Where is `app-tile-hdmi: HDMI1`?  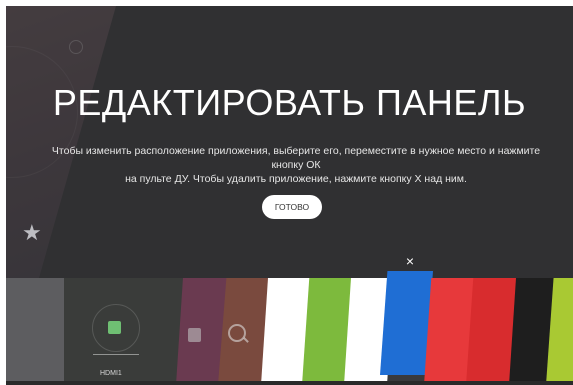 app-tile-hdmi: HDMI1 is located at coordinates (124, 331).